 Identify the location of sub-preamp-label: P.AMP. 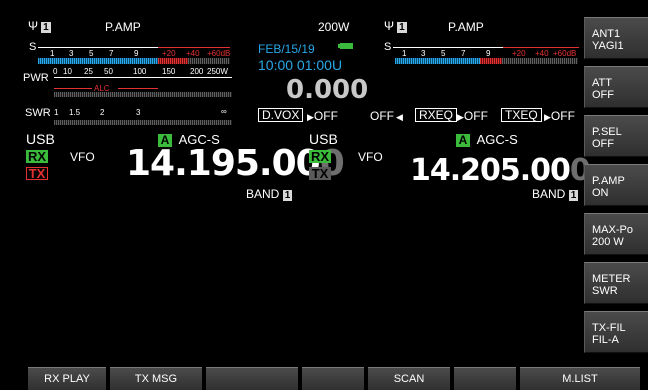
(466, 27).